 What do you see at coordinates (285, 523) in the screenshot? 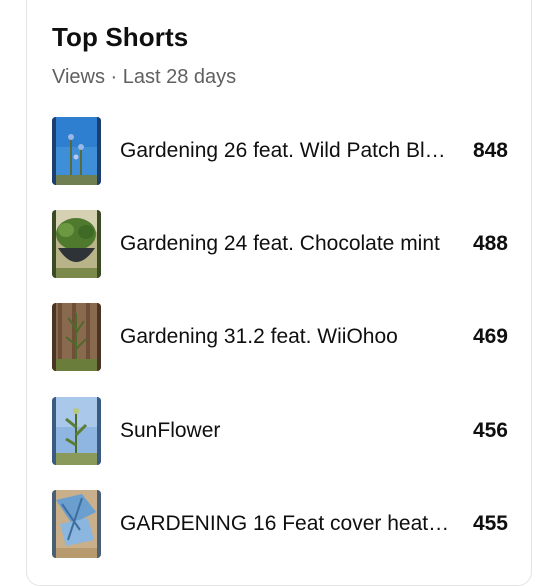
I see `short-title: GARDENING 16 Feat cover heat stress` at bounding box center [285, 523].